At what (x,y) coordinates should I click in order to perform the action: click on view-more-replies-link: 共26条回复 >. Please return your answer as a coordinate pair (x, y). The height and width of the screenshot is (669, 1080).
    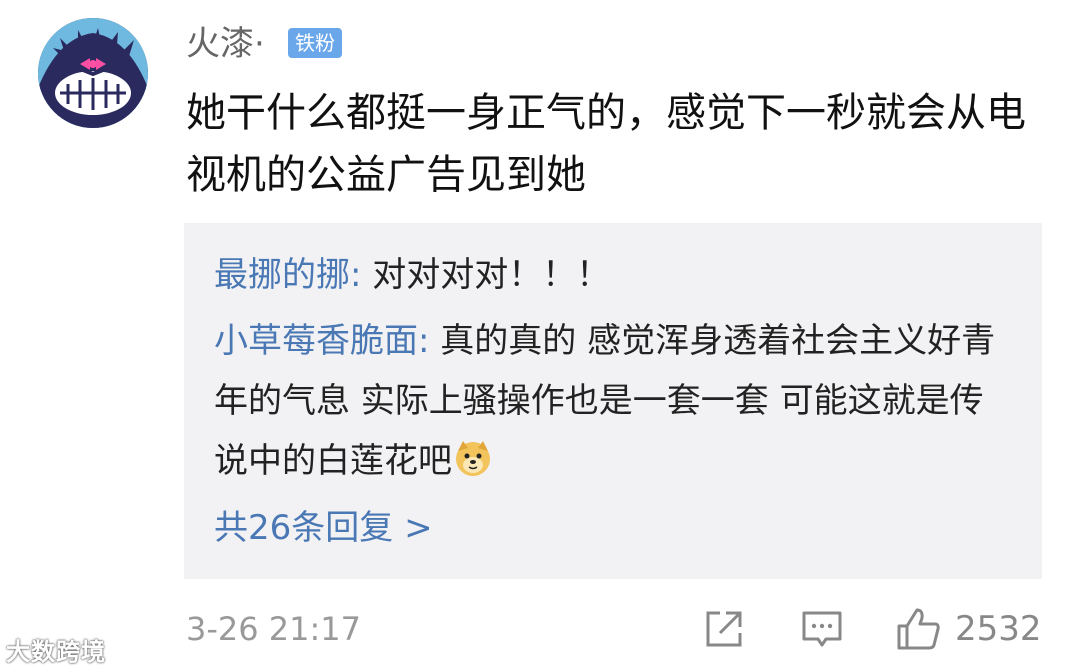
    Looking at the image, I should click on (323, 528).